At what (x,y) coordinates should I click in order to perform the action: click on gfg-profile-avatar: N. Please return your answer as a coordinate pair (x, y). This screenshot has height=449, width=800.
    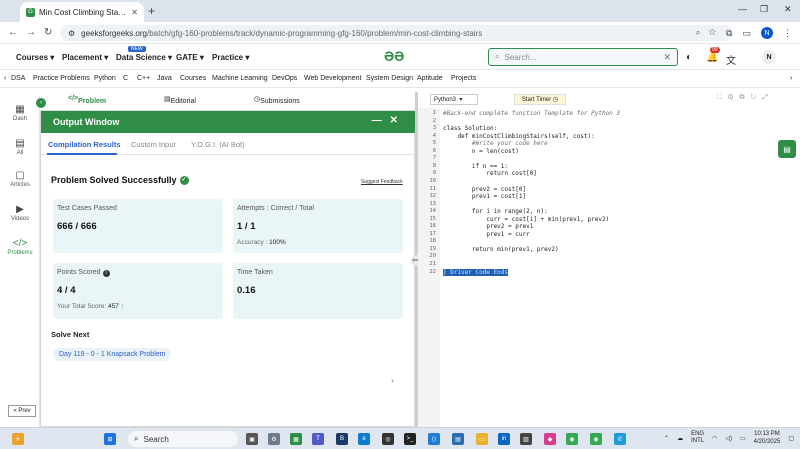
    Looking at the image, I should click on (769, 57).